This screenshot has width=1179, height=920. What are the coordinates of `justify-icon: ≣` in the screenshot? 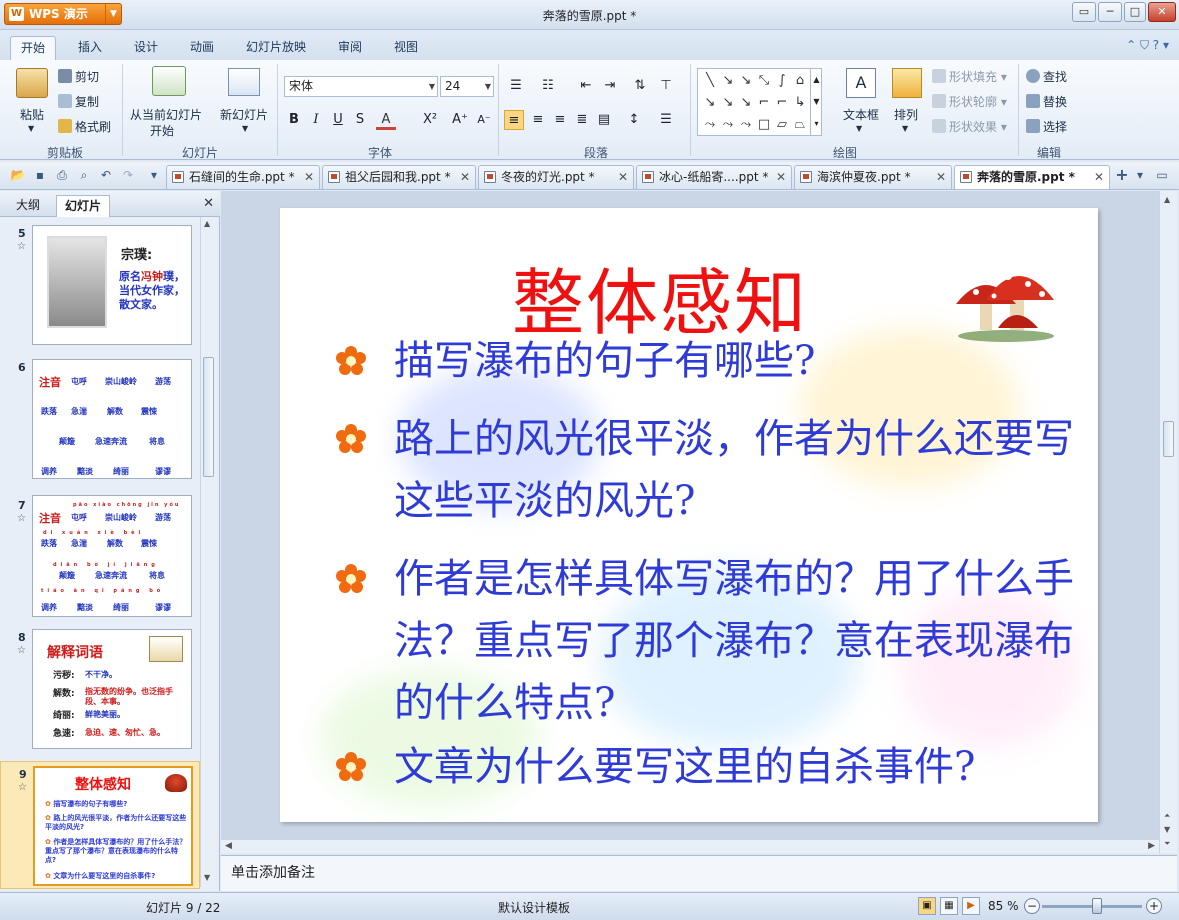 It's located at (582, 120).